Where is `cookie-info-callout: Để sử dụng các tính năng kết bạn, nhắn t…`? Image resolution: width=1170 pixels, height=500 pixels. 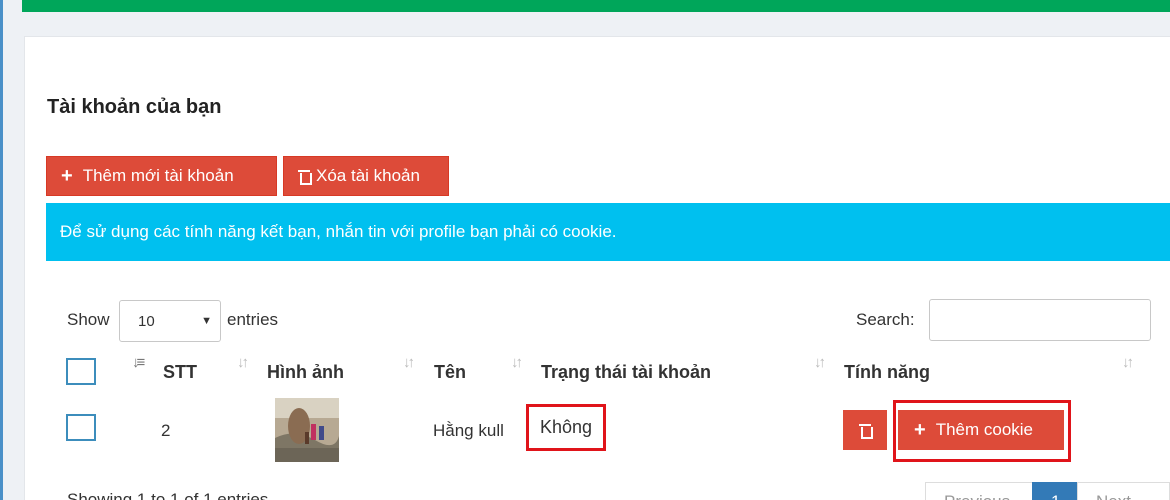 cookie-info-callout: Để sử dụng các tính năng kết bạn, nhắn t… is located at coordinates (608, 232).